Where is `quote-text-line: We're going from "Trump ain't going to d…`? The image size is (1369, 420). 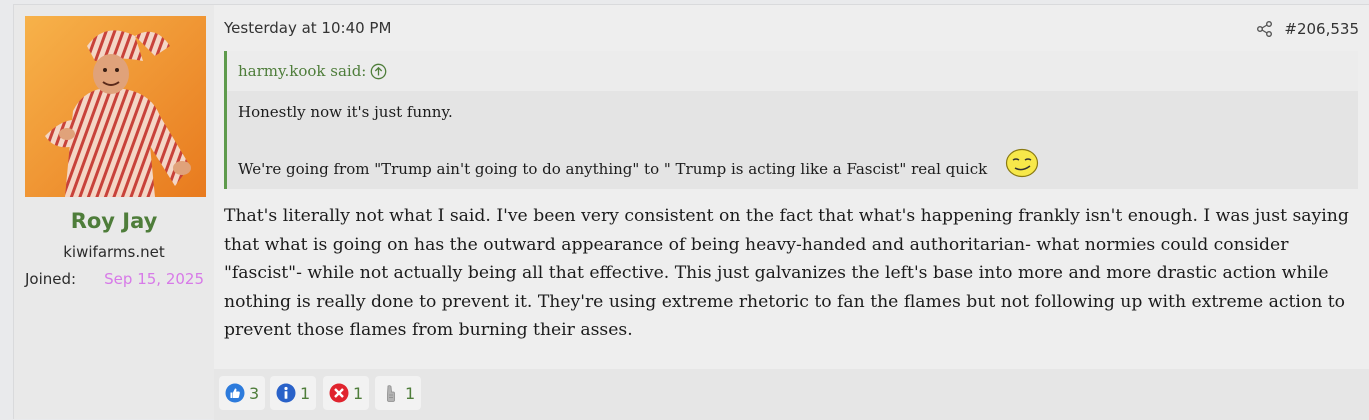 quote-text-line: We're going from "Trump ain't going to d… is located at coordinates (613, 169).